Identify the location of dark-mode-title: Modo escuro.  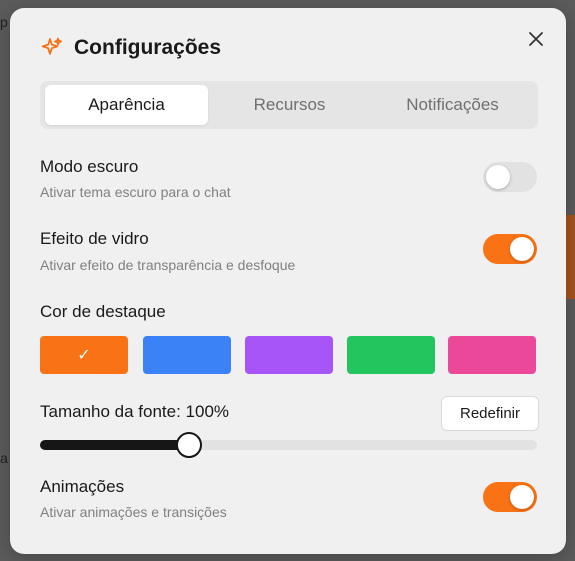
(89, 166).